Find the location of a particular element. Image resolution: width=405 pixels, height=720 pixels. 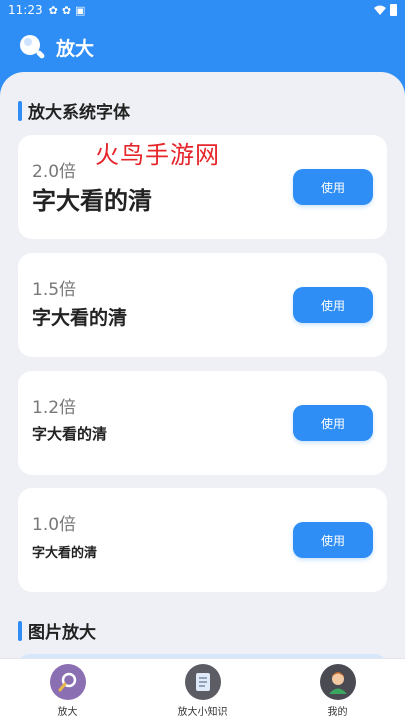

page-title: 放大 is located at coordinates (75, 48).